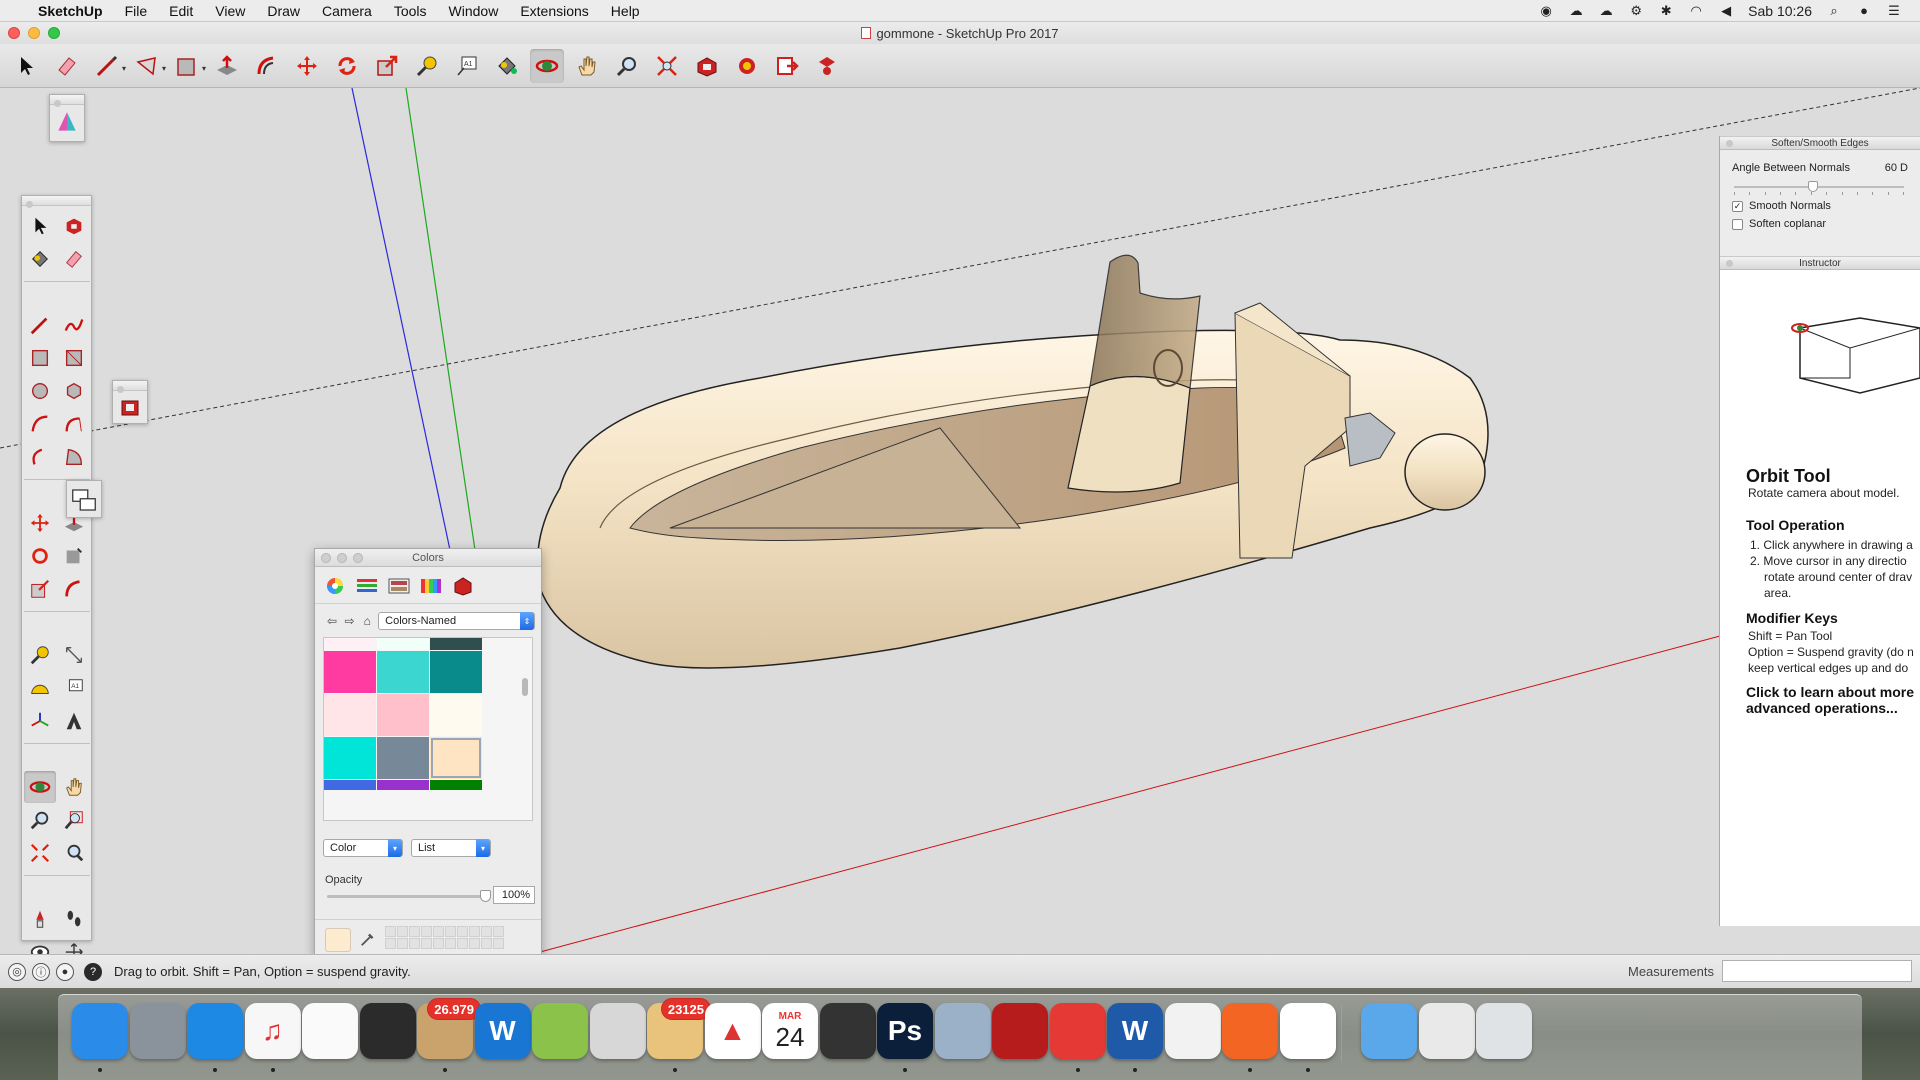 The width and height of the screenshot is (1920, 1080). What do you see at coordinates (451, 848) in the screenshot?
I see `color-view-select: List ▾` at bounding box center [451, 848].